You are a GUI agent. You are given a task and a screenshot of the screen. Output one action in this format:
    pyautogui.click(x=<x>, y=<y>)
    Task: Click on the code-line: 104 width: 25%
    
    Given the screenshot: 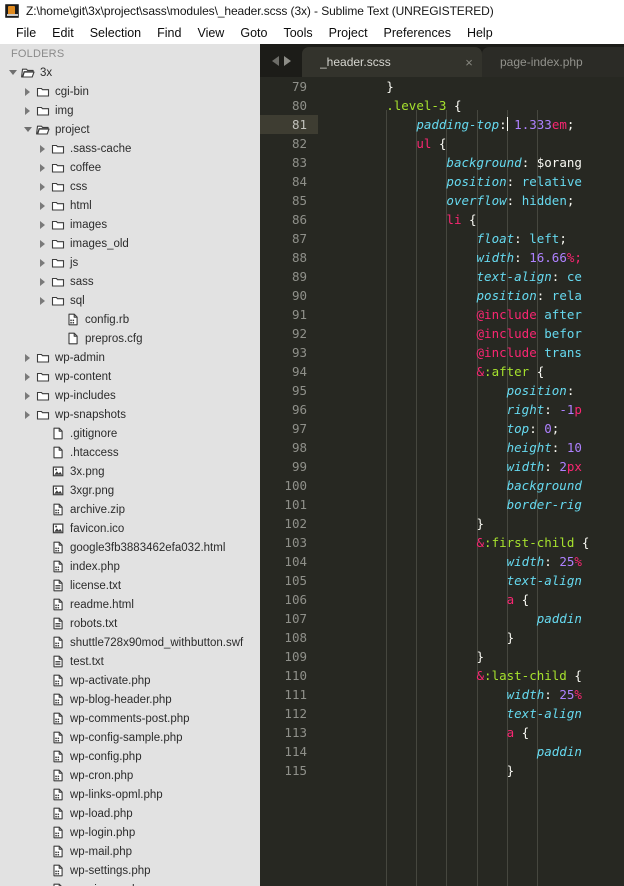 What is the action you would take?
    pyautogui.click(x=442, y=561)
    